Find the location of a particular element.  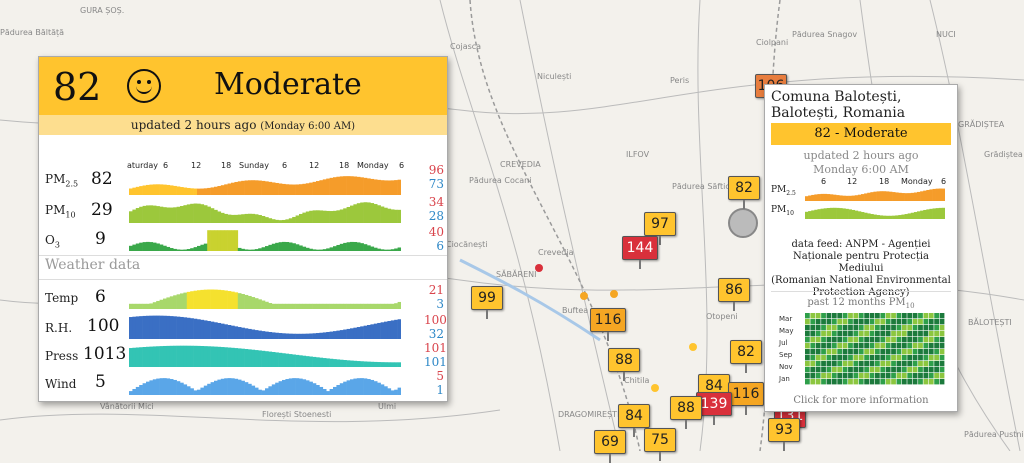

aqi-station-pin: 144 is located at coordinates (640, 252).